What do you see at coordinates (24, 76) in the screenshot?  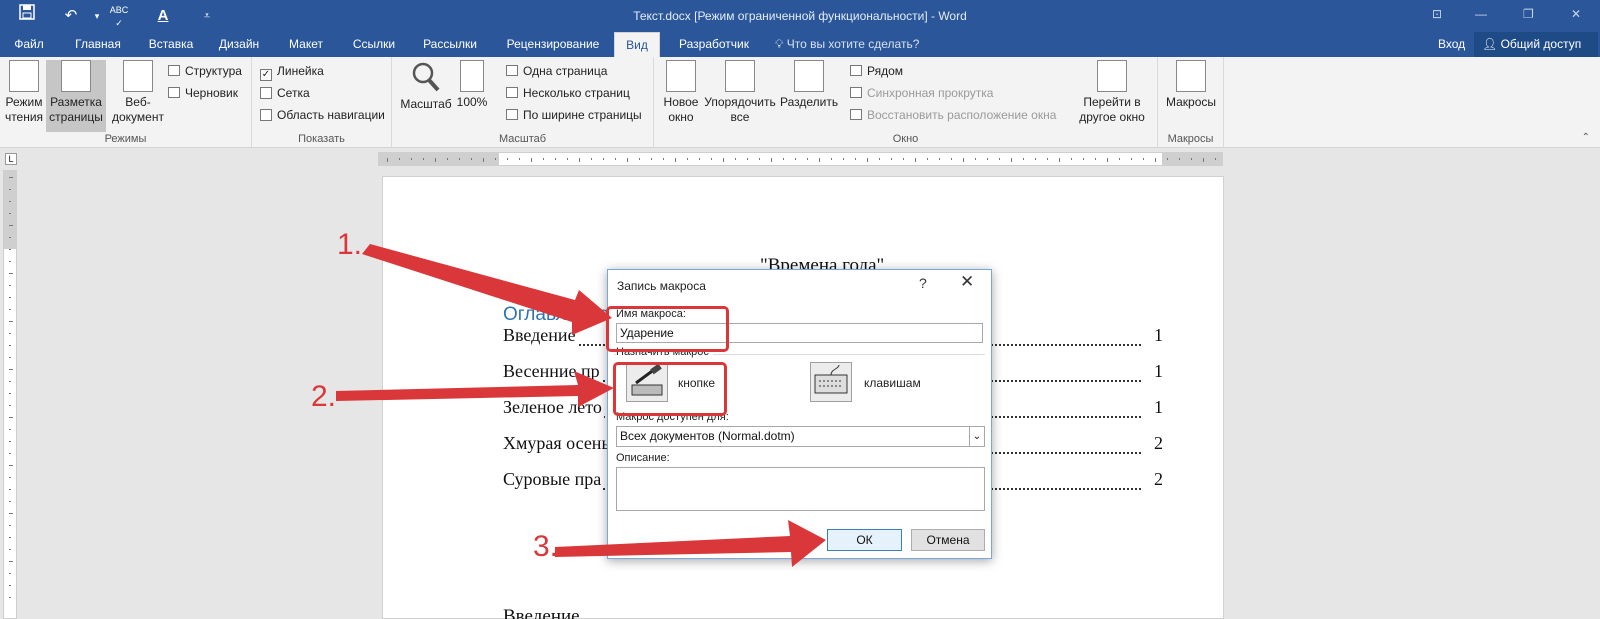 I see `read-mode-icon` at bounding box center [24, 76].